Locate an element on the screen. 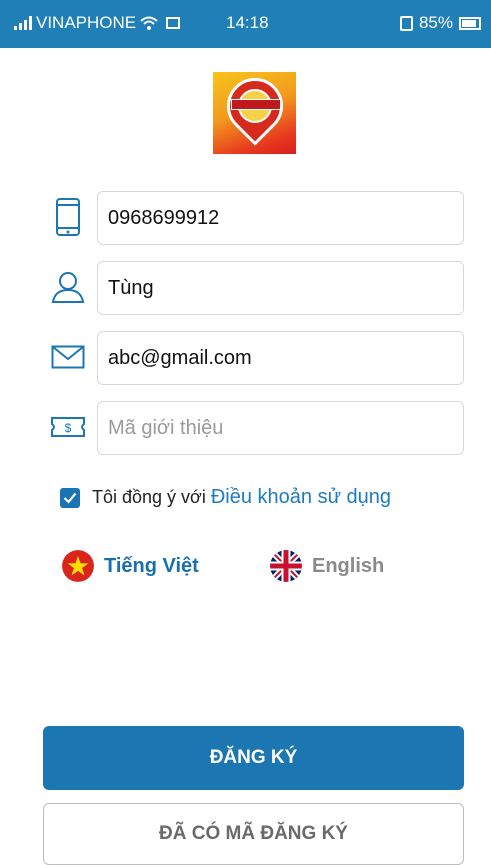 The height and width of the screenshot is (865, 491). referral-code-field: Mã giới thiệu is located at coordinates (280, 428).